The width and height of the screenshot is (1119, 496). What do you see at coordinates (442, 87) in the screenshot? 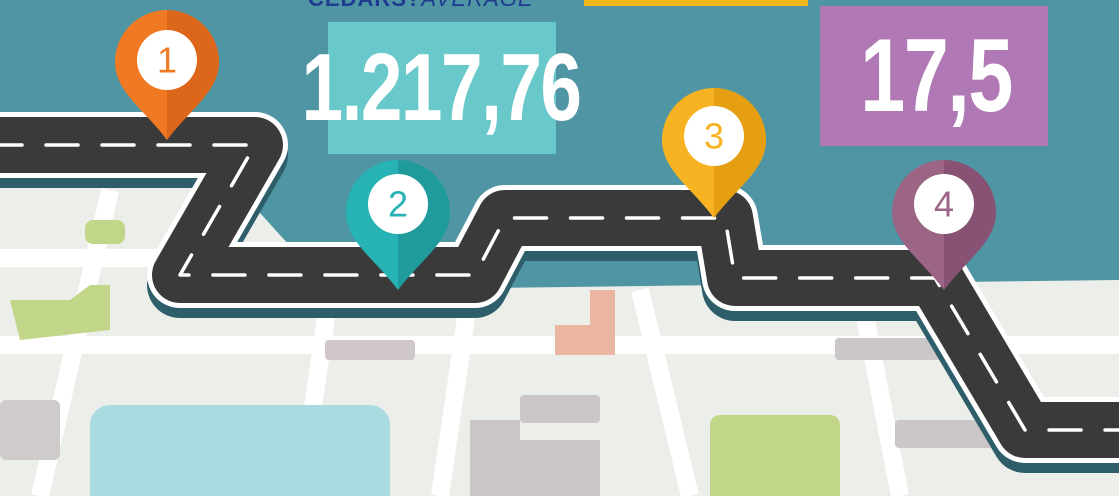
I see `stat-value-1: 1.217,76` at bounding box center [442, 87].